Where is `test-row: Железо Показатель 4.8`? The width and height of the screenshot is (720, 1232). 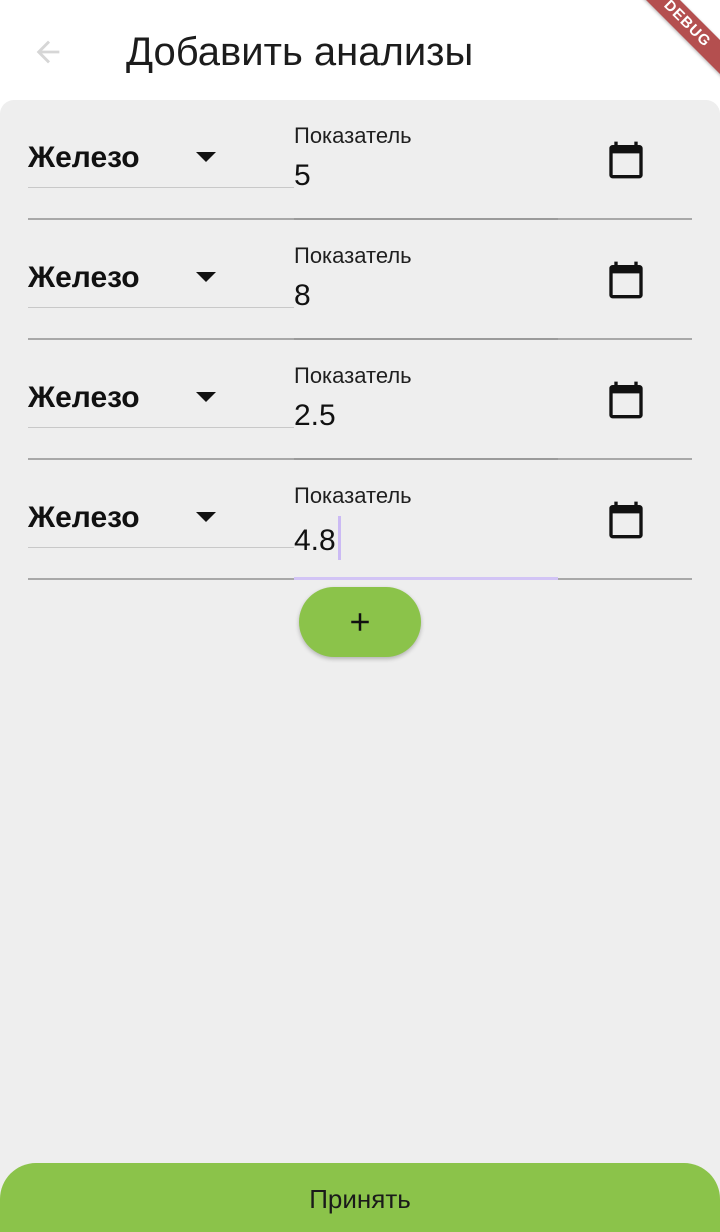 test-row: Железо Показатель 4.8 is located at coordinates (360, 520).